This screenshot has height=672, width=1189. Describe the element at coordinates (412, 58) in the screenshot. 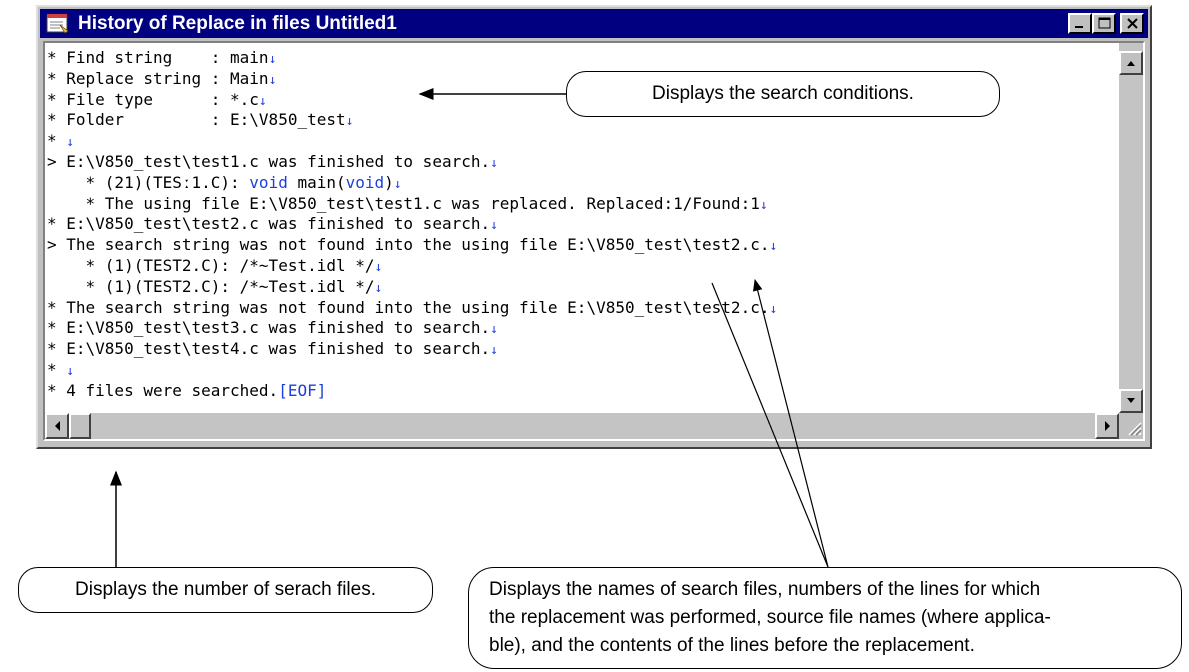

I see `history-line: * Find string : main↓` at that location.